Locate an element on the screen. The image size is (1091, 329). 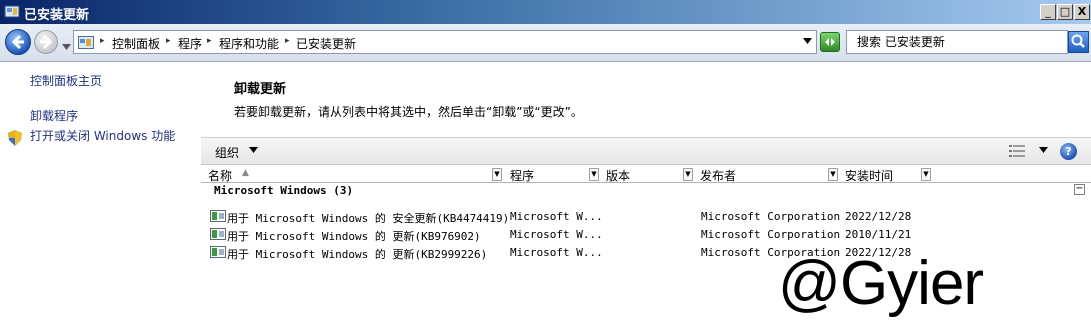
forward-button is located at coordinates (46, 42).